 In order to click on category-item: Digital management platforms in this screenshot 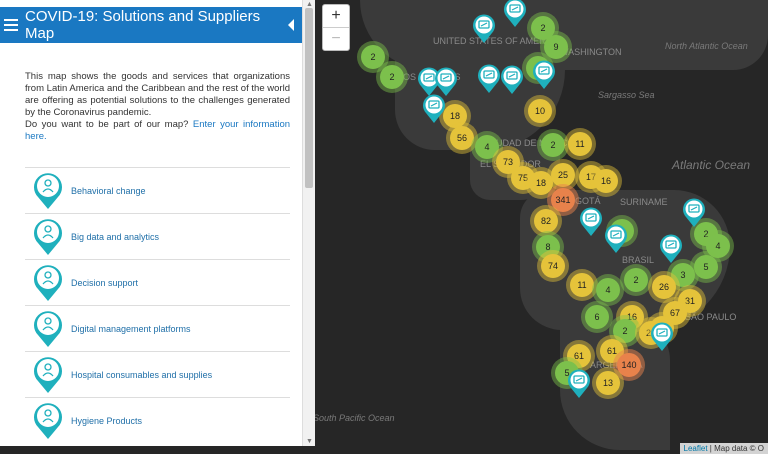, I will do `click(157, 328)`.